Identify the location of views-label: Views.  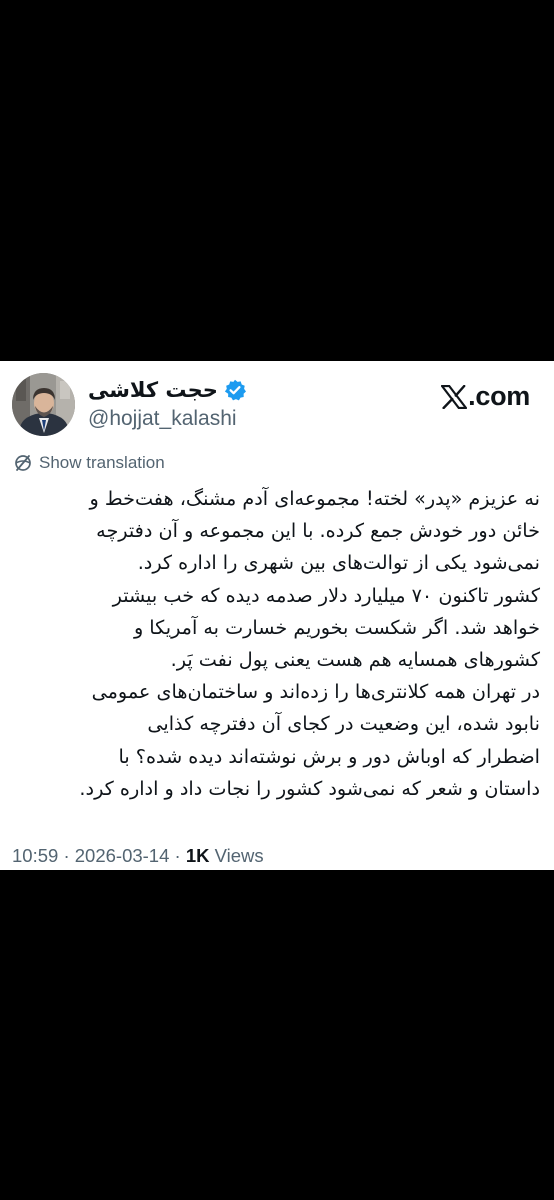
(239, 855).